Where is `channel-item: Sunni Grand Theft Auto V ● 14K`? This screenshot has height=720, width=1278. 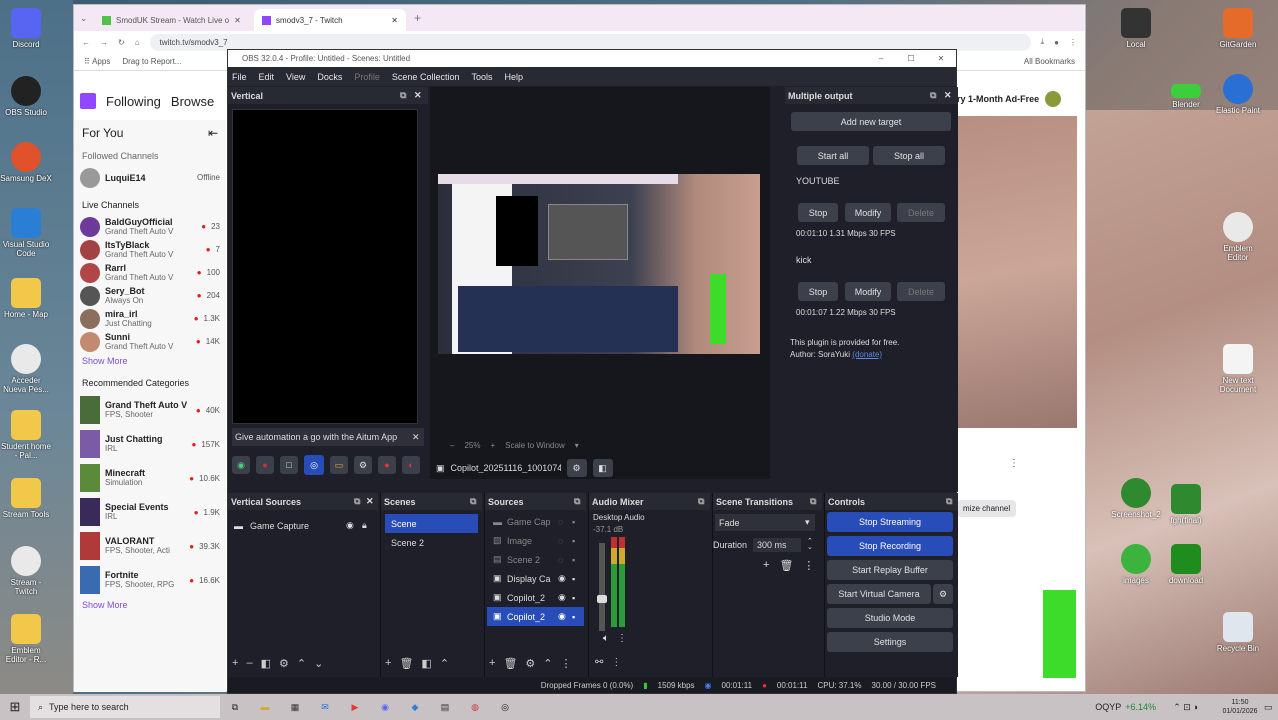
channel-item: Sunni Grand Theft Auto V ● 14K is located at coordinates (150, 341).